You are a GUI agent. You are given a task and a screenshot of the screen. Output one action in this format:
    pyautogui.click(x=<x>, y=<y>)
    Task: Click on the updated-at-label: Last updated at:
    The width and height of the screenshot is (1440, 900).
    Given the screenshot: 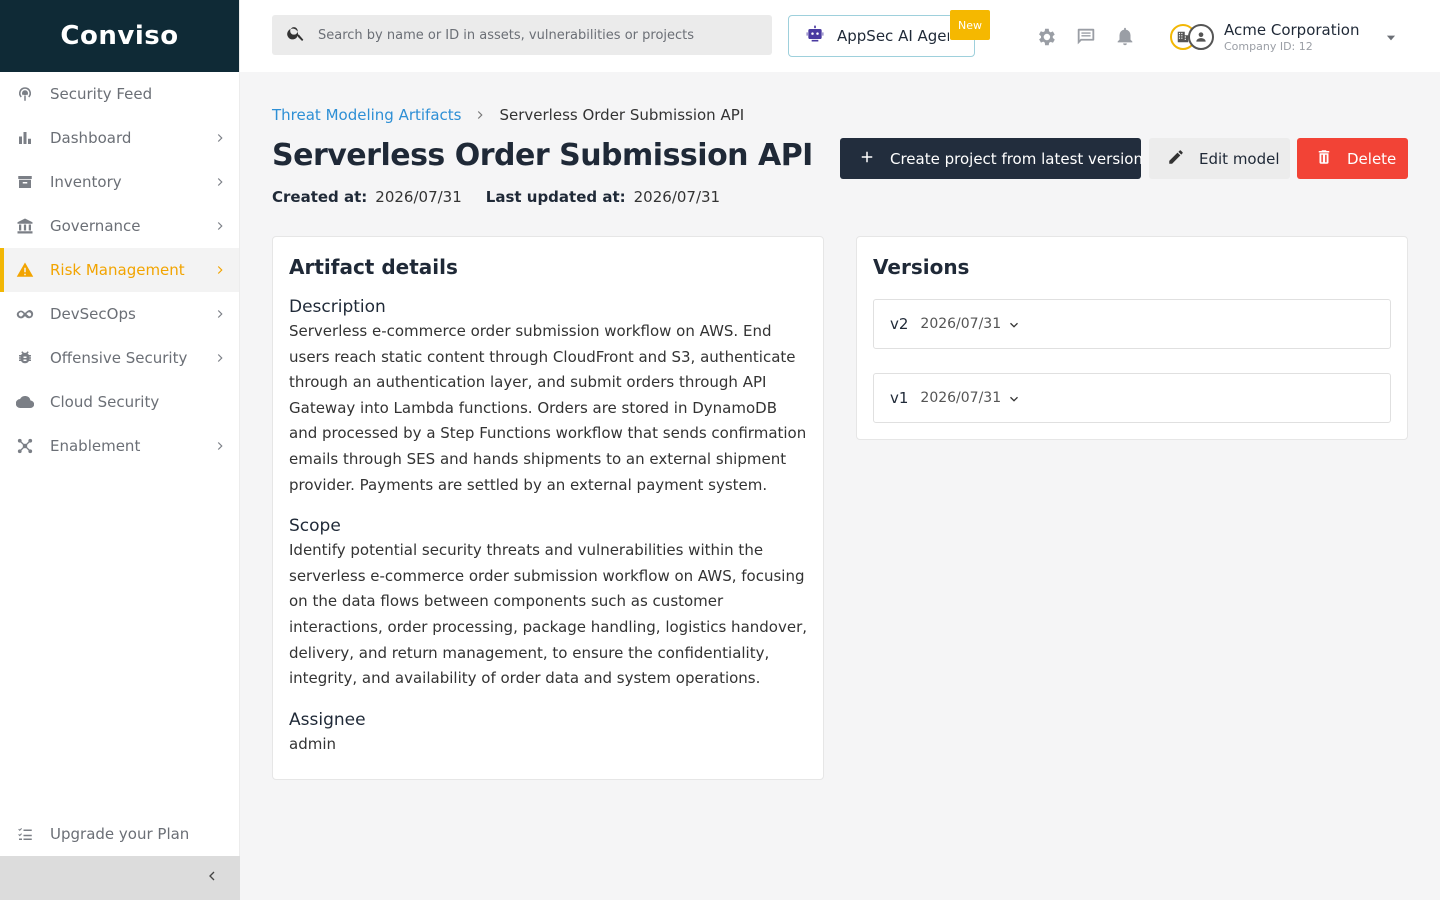 What is the action you would take?
    pyautogui.click(x=555, y=197)
    